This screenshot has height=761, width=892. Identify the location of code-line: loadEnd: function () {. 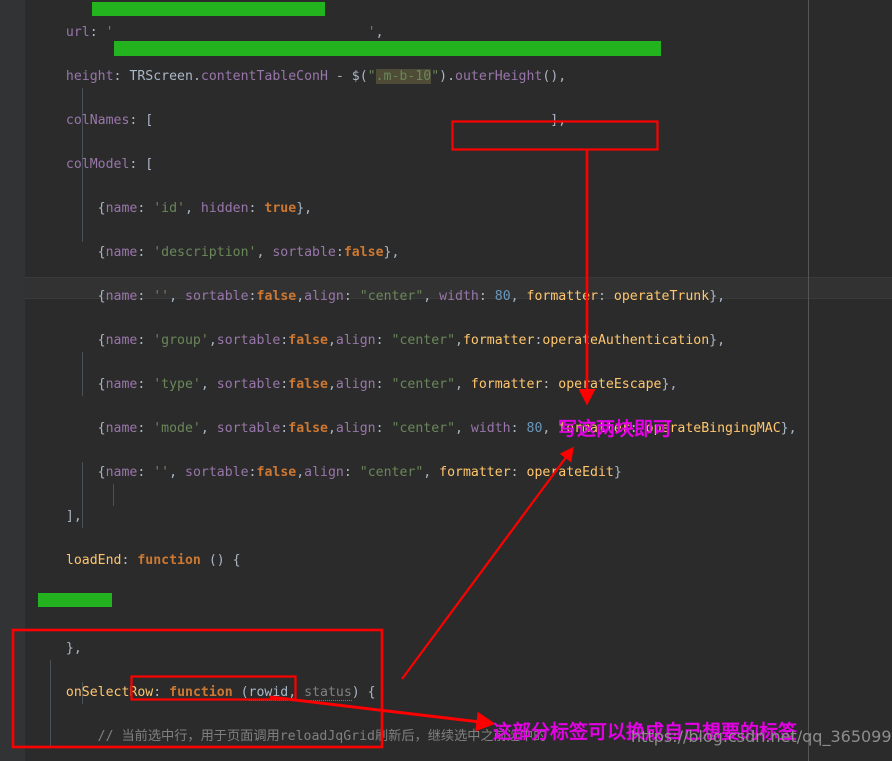
(471, 561).